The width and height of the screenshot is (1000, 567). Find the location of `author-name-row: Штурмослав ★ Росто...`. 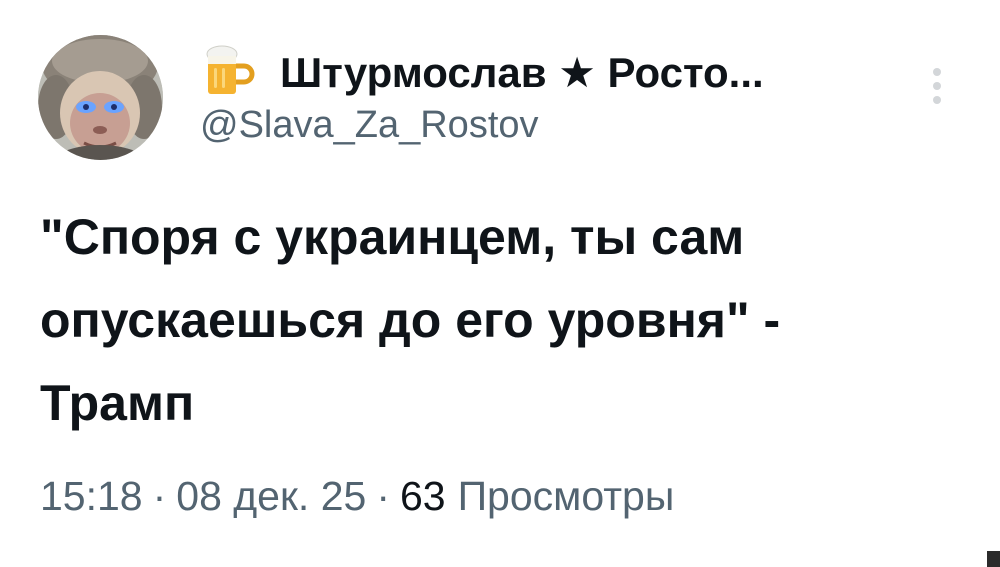

author-name-row: Штурмослав ★ Росто... is located at coordinates (482, 72).